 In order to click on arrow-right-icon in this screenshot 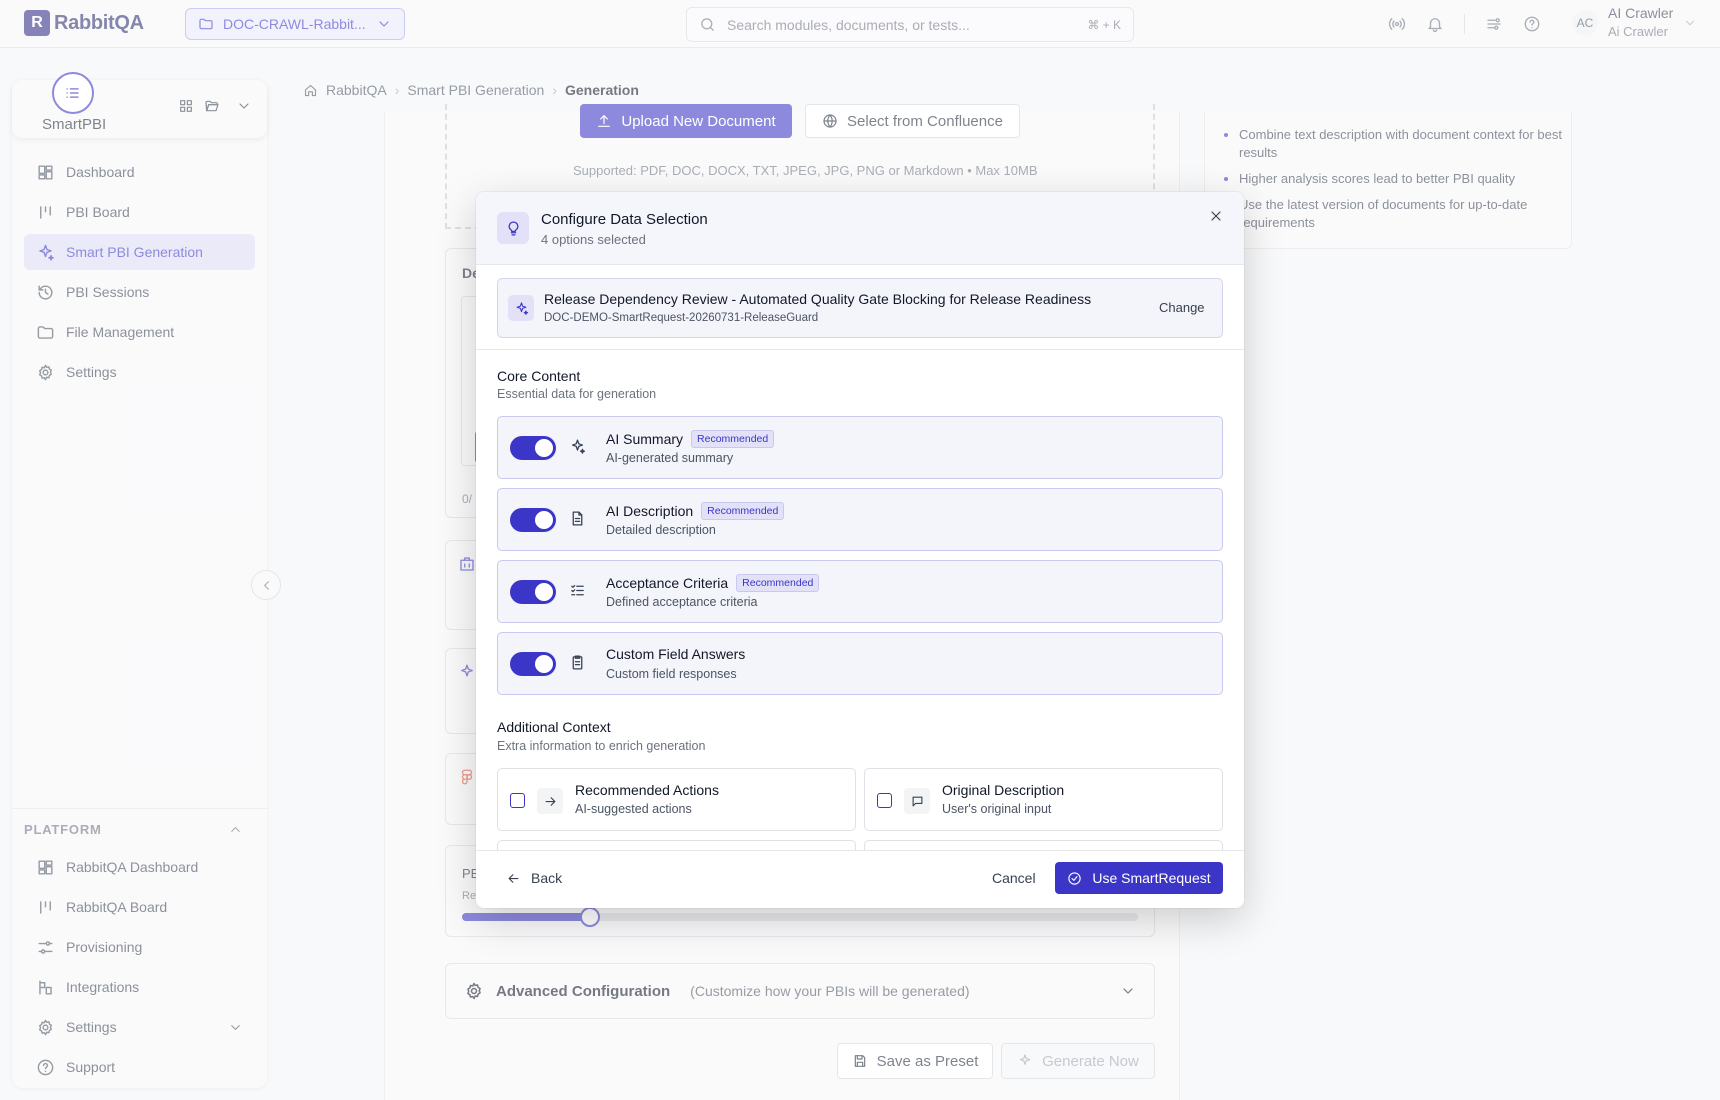, I will do `click(550, 801)`.